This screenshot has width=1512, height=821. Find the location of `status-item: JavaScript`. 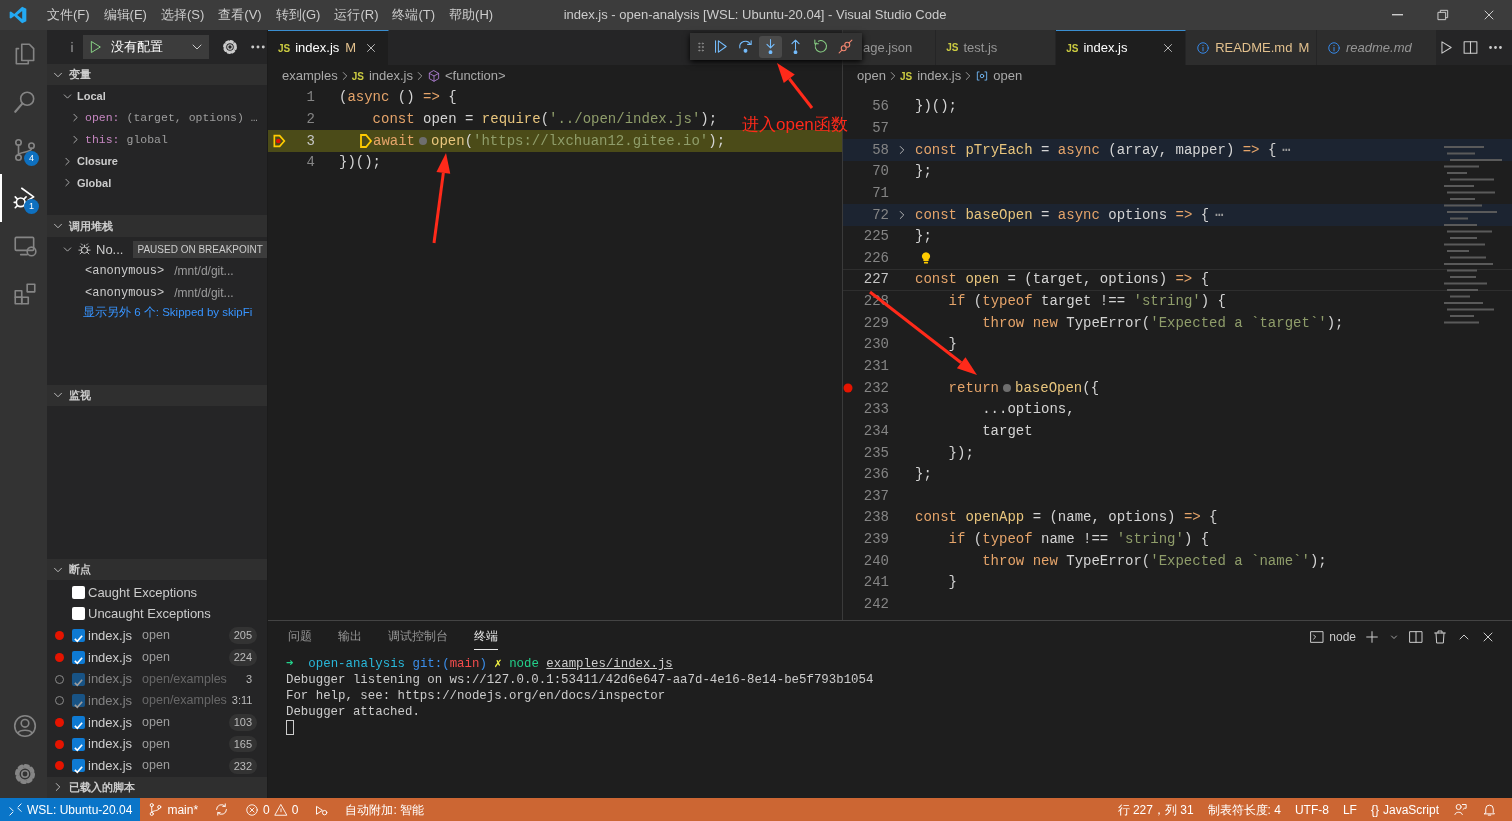

status-item: JavaScript is located at coordinates (1410, 809).